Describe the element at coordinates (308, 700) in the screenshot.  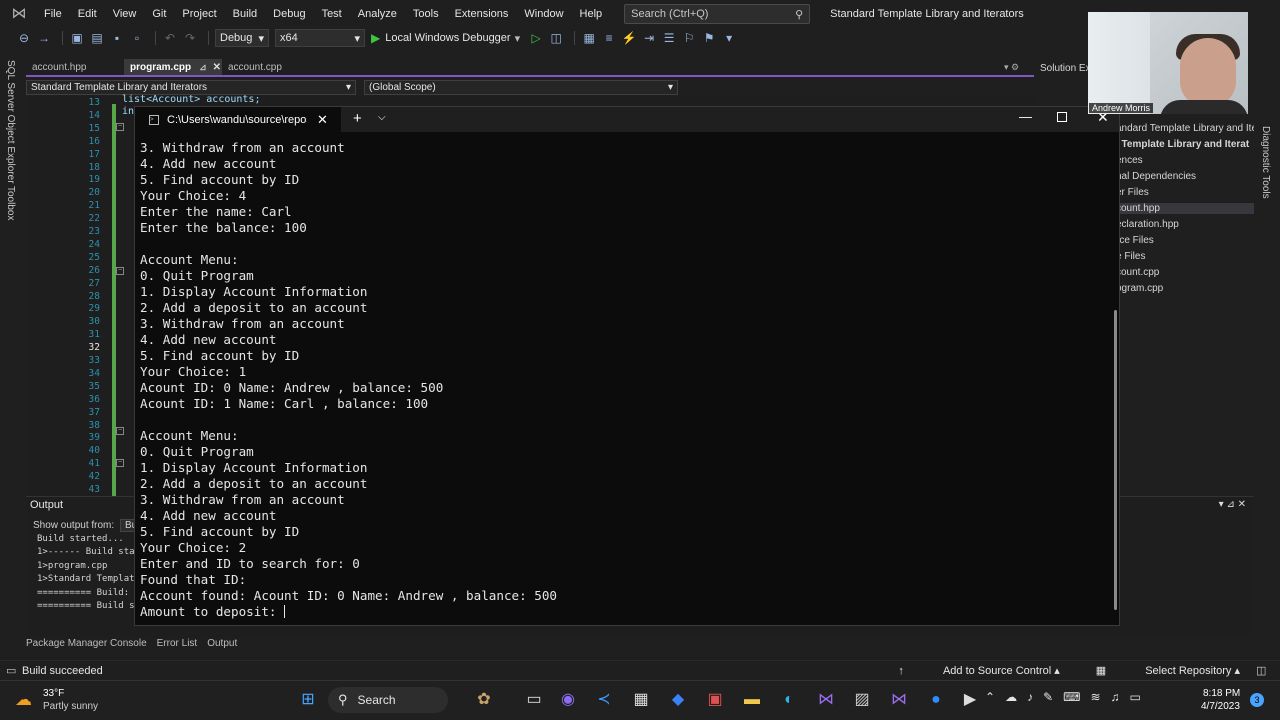
I see `start-icon: ⊞` at that location.